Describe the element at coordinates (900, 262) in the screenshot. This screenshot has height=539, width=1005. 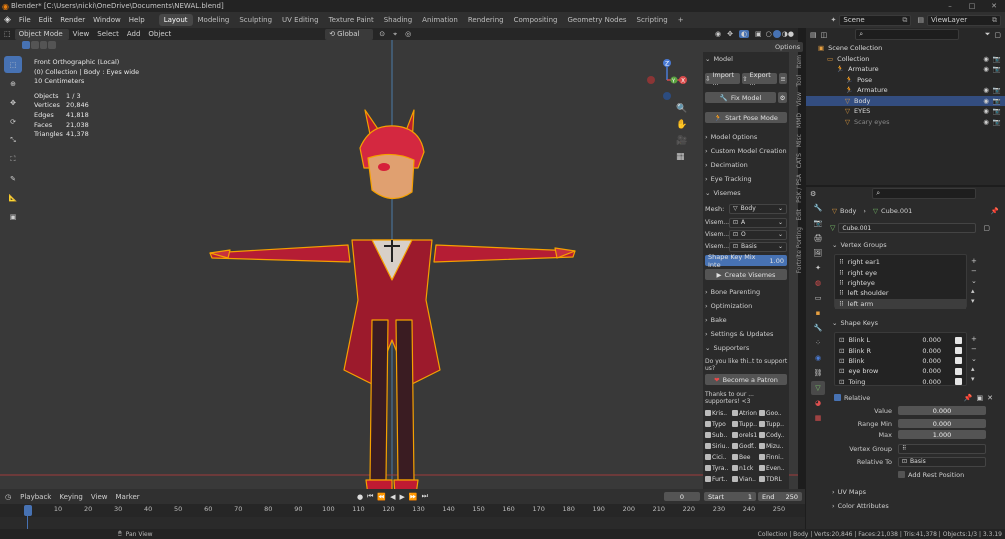
I see `vertex-group-row: ⠿ right ear1` at that location.